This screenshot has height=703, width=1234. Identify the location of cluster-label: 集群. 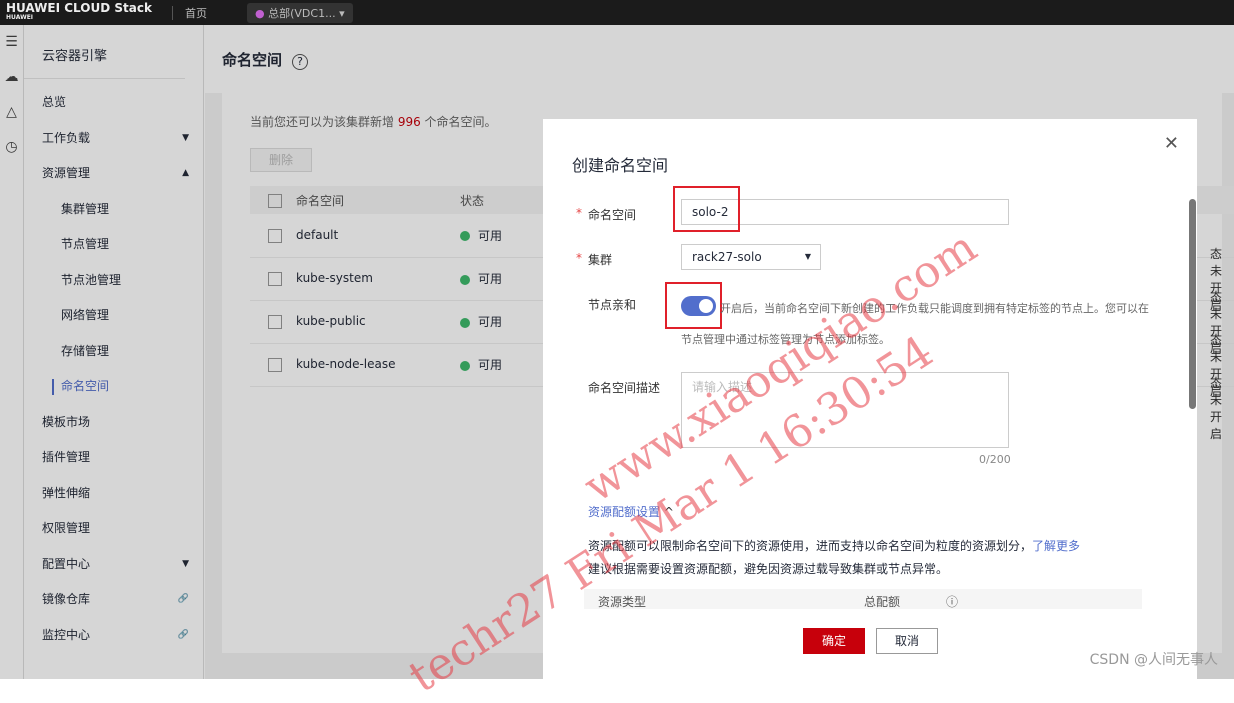
(600, 260).